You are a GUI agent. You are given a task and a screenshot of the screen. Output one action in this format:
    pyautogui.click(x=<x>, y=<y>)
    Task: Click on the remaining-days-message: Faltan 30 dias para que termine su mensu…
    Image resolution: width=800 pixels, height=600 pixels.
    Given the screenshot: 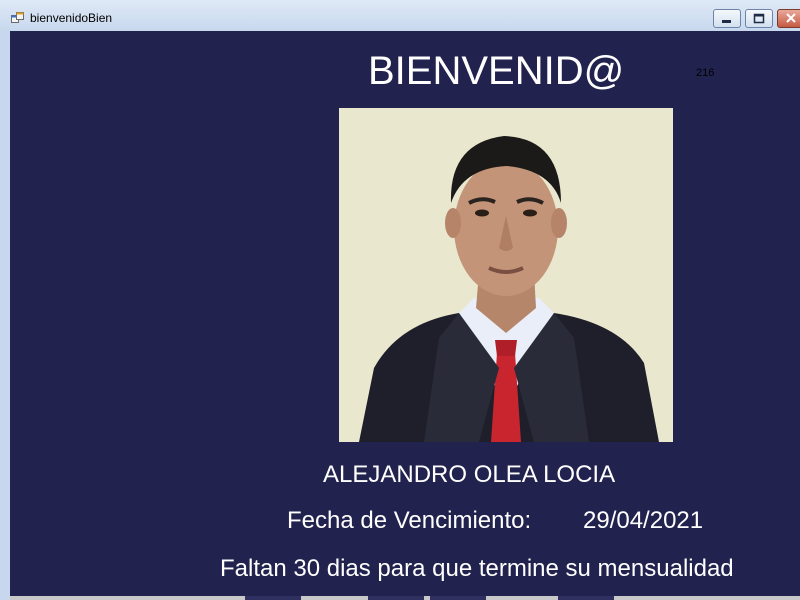 What is the action you would take?
    pyautogui.click(x=477, y=568)
    